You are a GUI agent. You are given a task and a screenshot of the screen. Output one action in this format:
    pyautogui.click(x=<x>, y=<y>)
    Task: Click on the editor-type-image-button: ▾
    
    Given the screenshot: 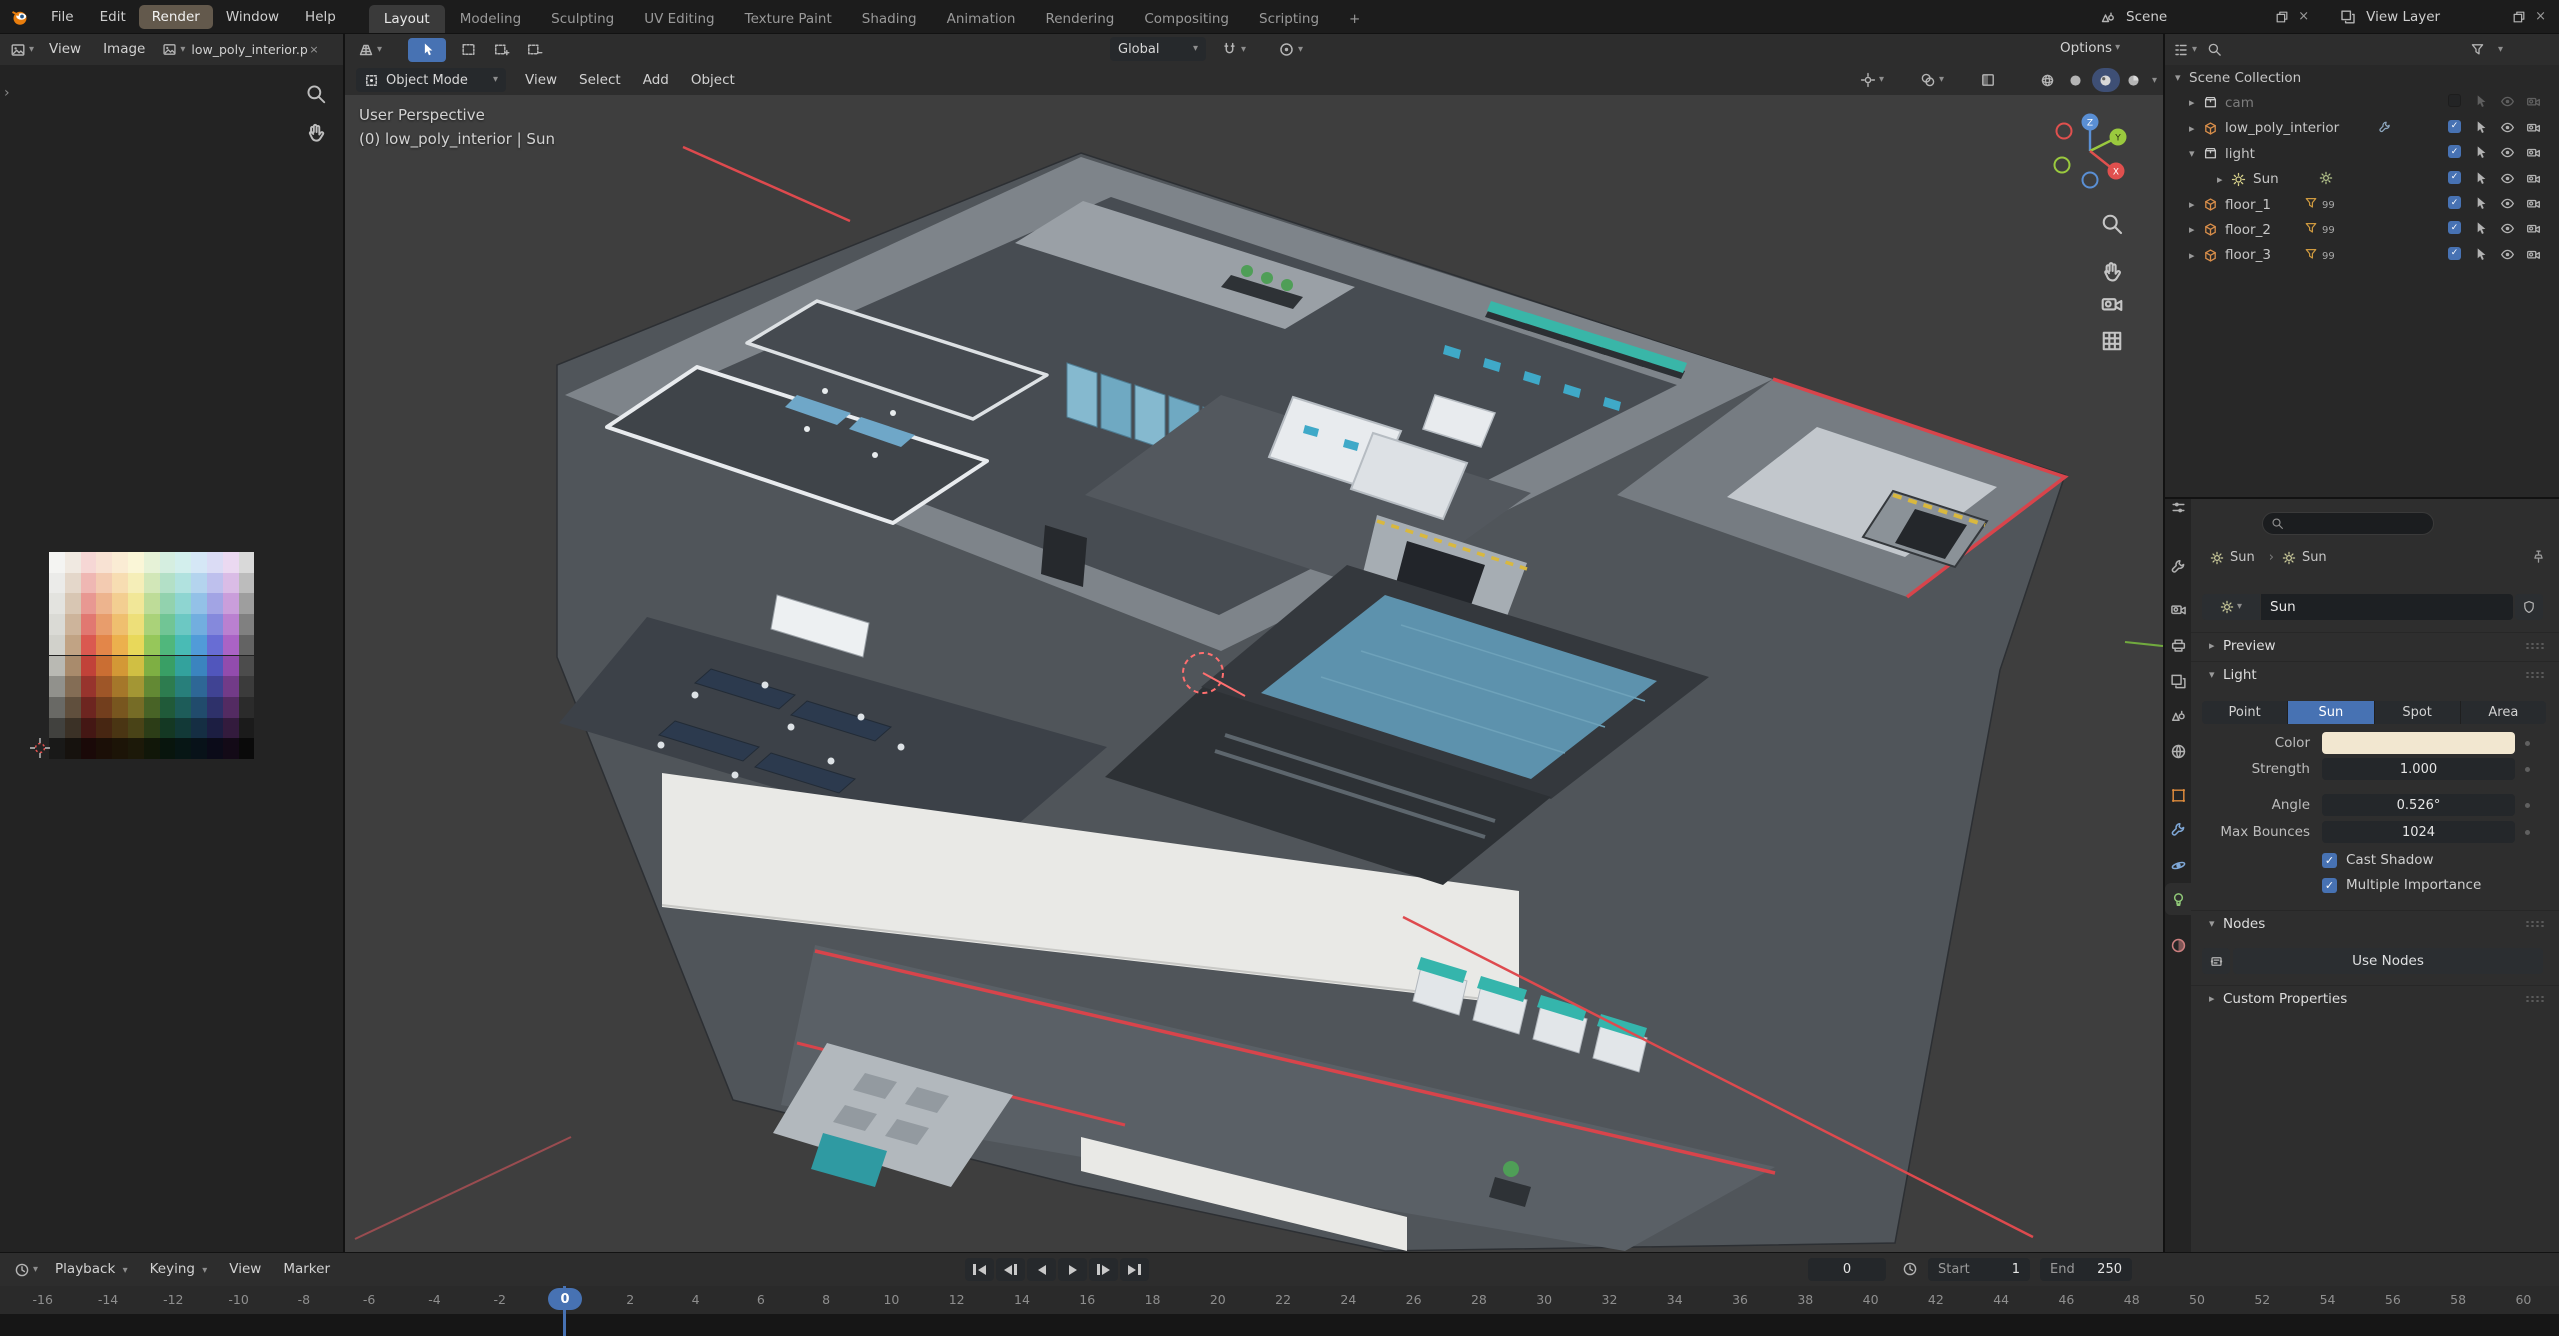 What is the action you would take?
    pyautogui.click(x=22, y=50)
    